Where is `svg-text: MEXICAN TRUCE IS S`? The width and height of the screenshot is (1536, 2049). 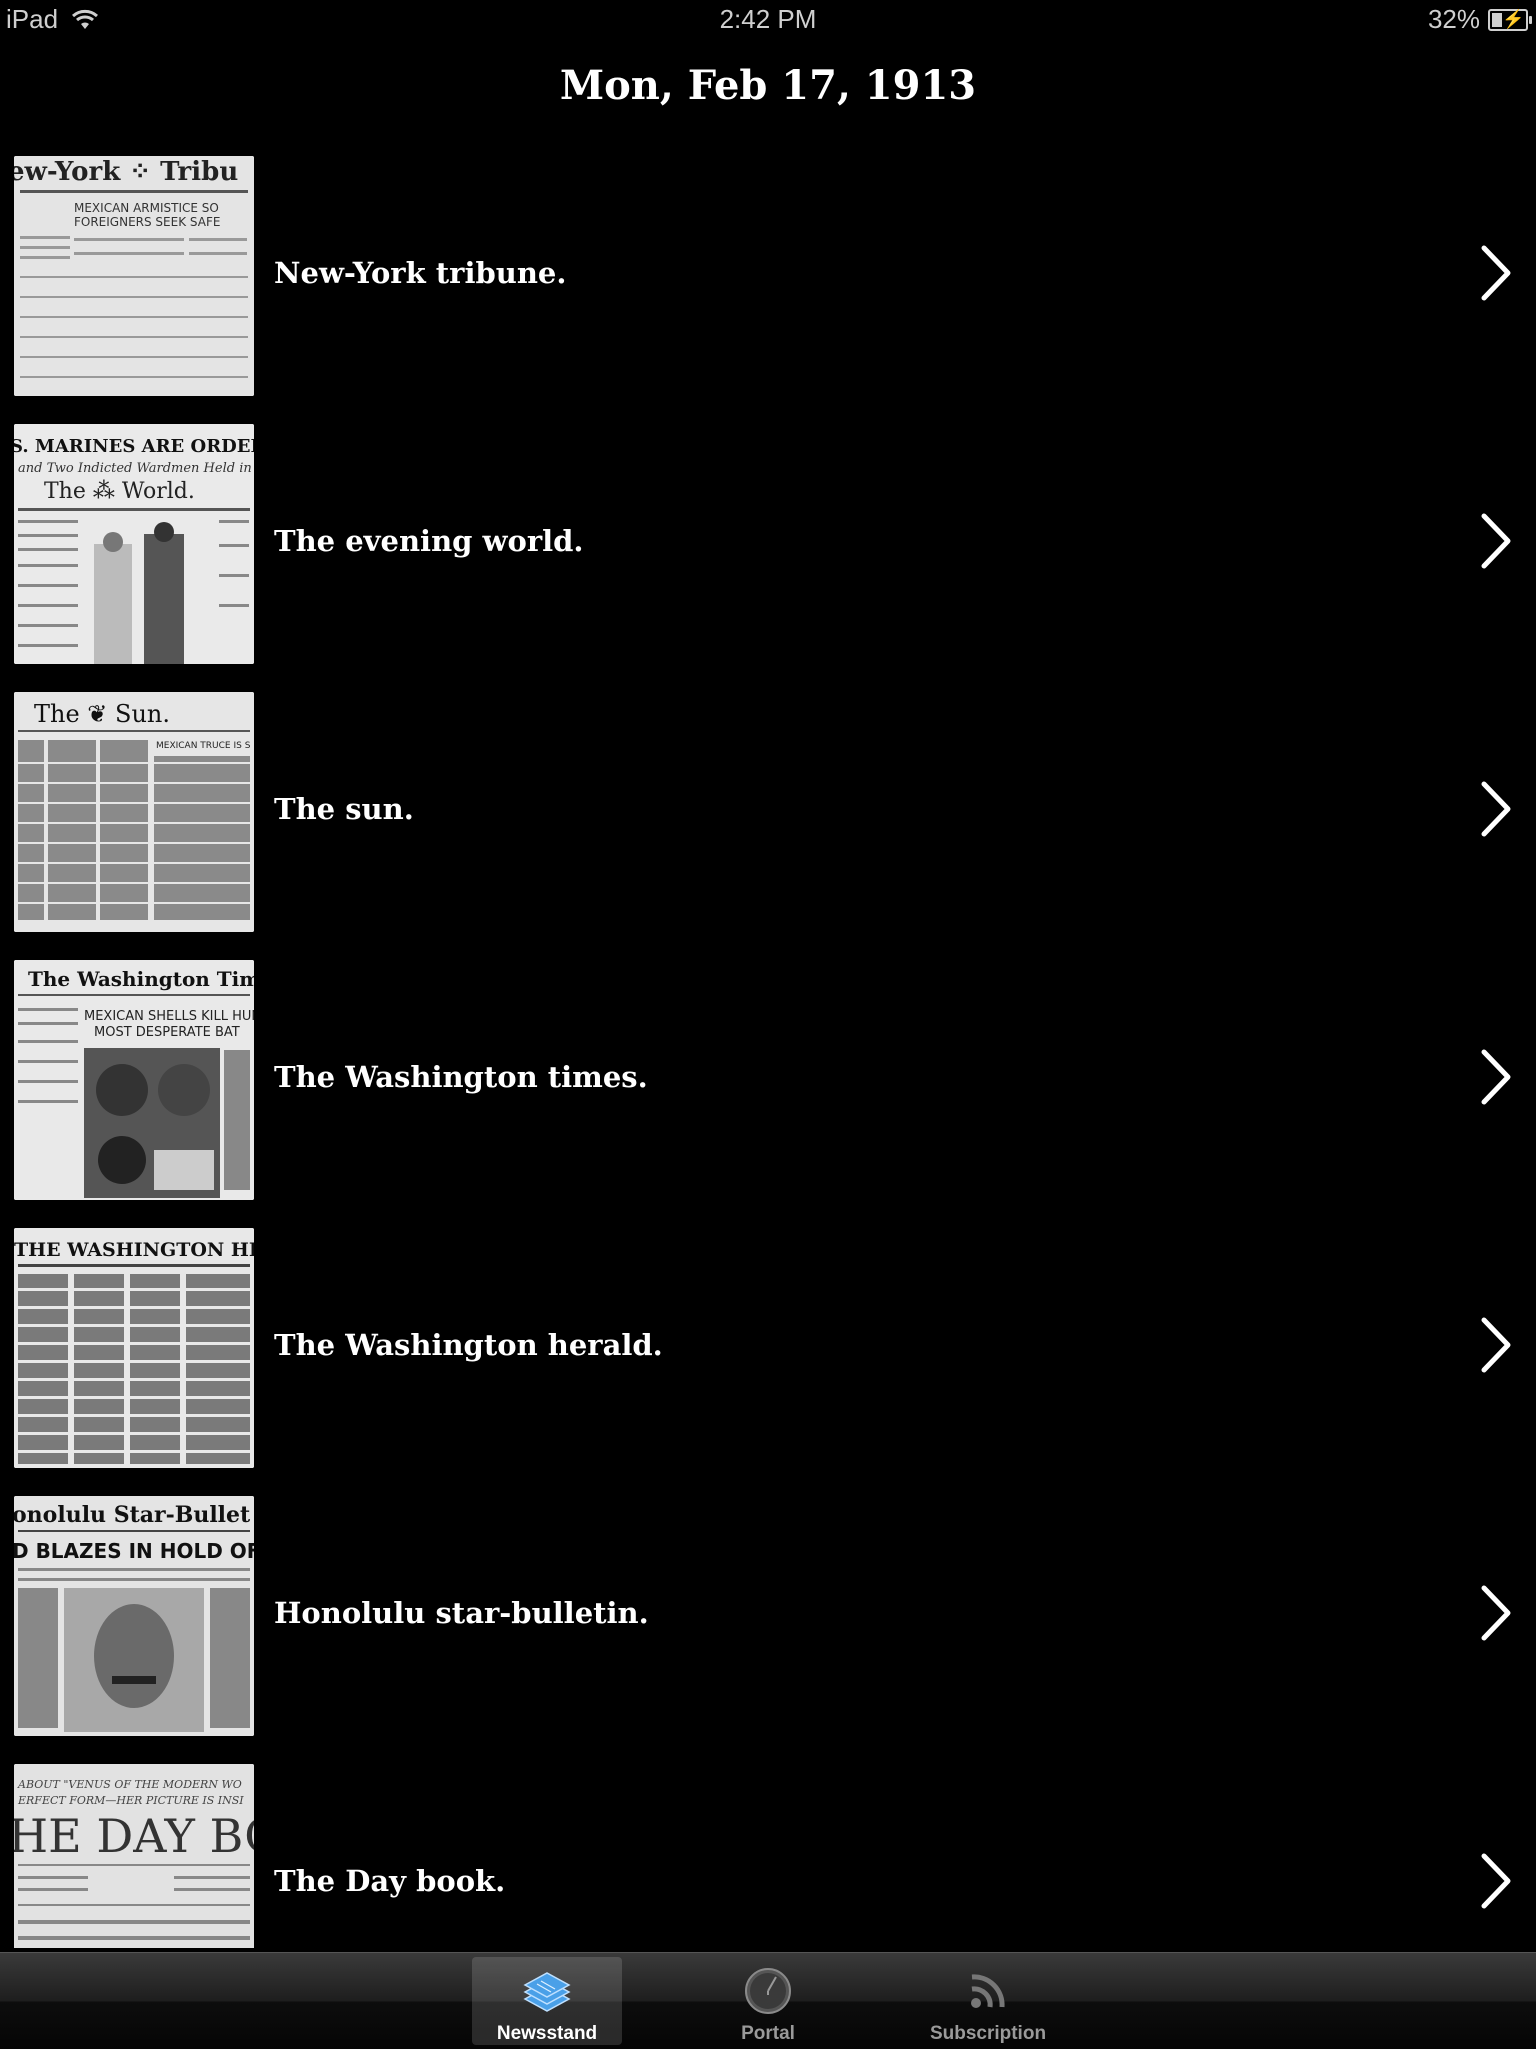
svg-text: MEXICAN TRUCE IS S is located at coordinates (203, 746).